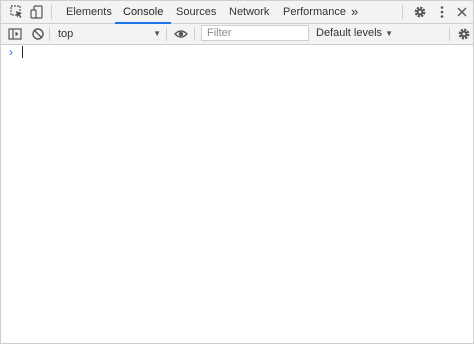 The width and height of the screenshot is (474, 344). What do you see at coordinates (237, 52) in the screenshot?
I see `console-prompt: ›` at bounding box center [237, 52].